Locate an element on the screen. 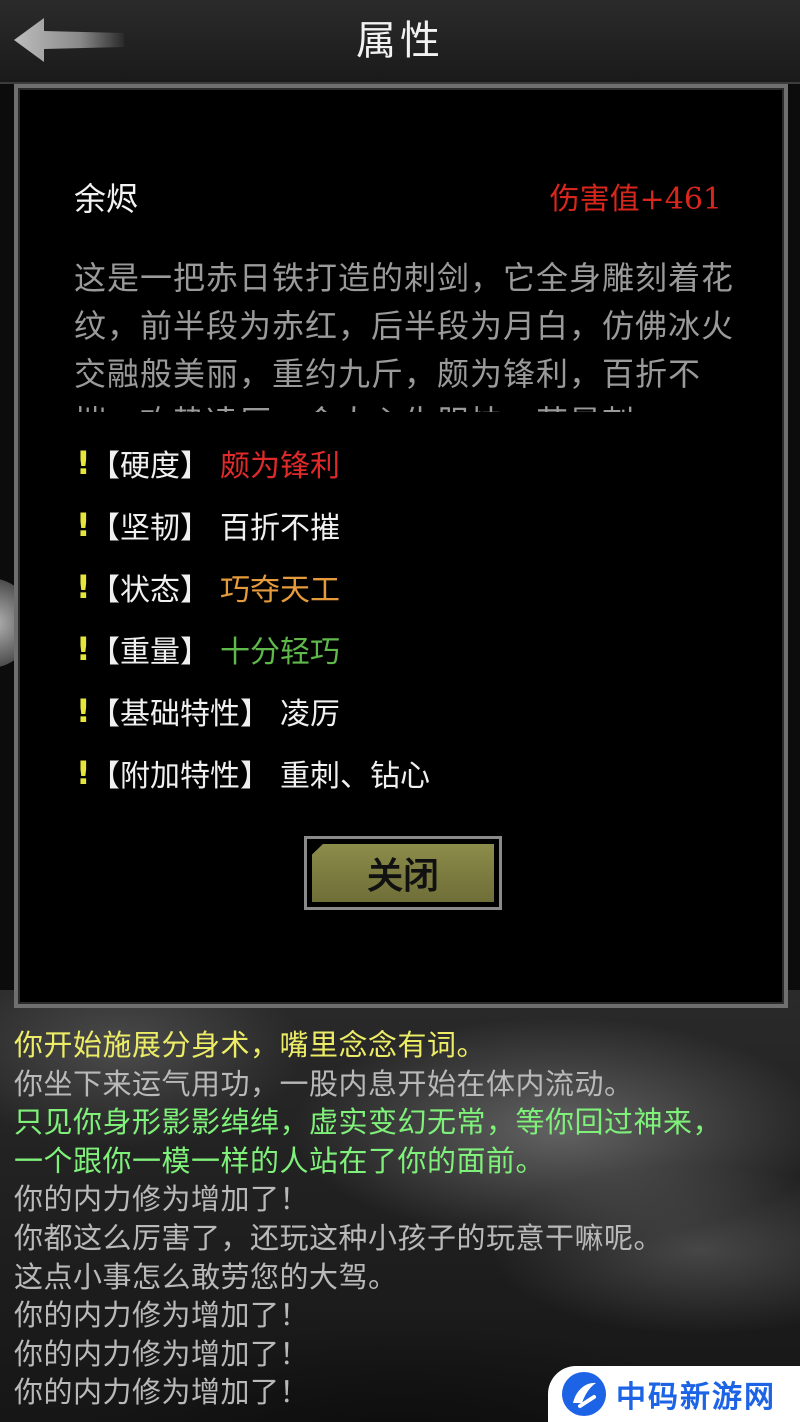 Image resolution: width=800 pixels, height=1422 pixels. attribute-label: 【硬度】 is located at coordinates (150, 466).